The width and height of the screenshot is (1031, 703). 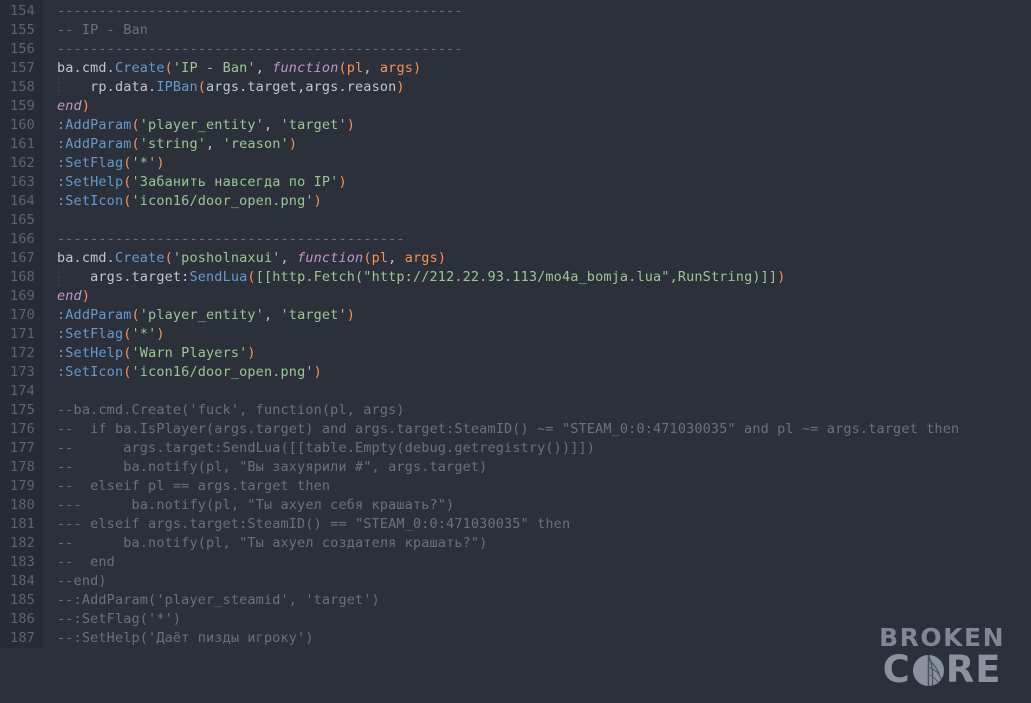 I want to click on code-line: :SetHelp('Забанить навсегда по IP'), so click(x=544, y=182).